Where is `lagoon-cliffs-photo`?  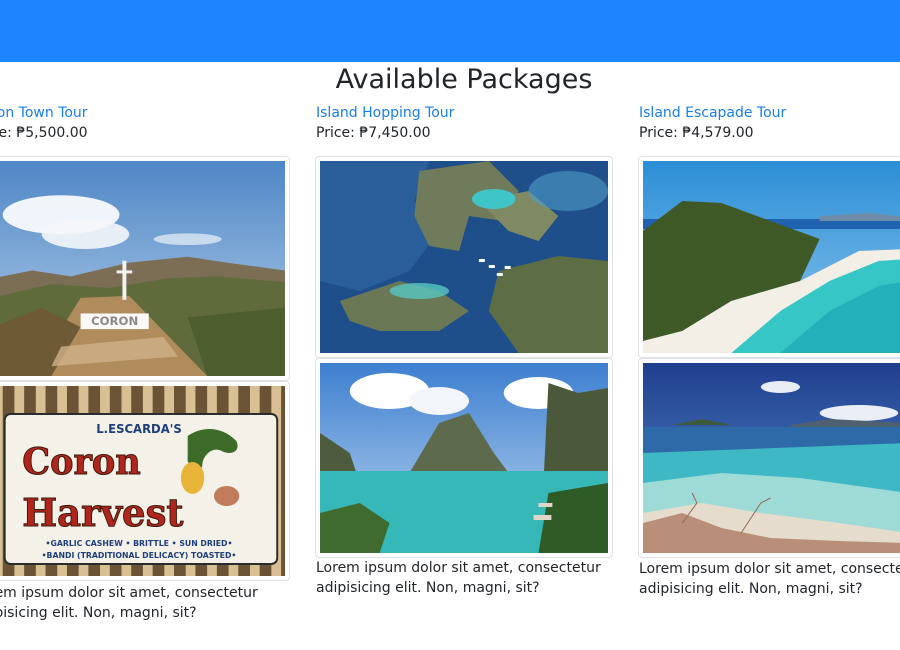
lagoon-cliffs-photo is located at coordinates (464, 458).